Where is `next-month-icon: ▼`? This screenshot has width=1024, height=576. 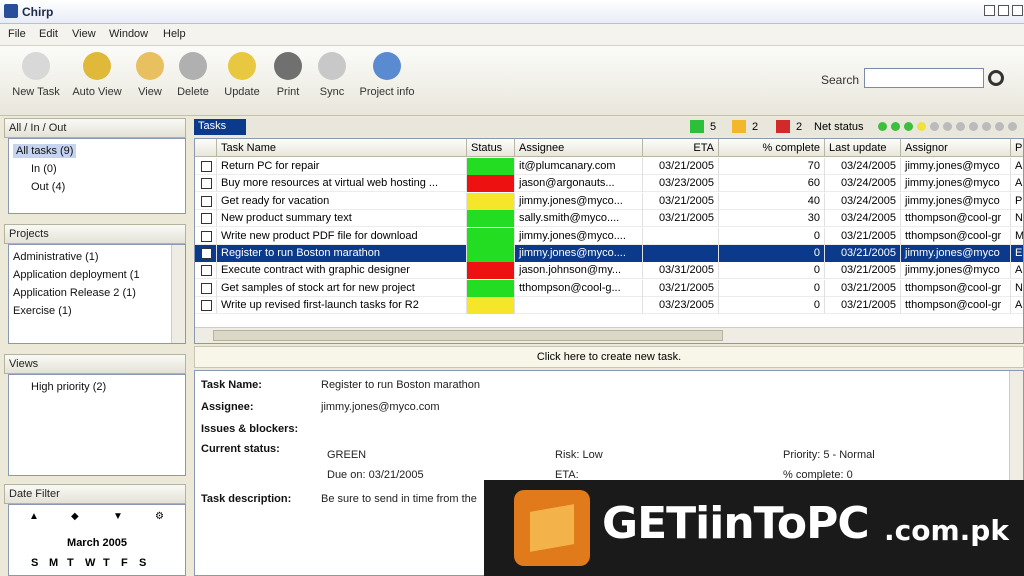 next-month-icon: ▼ is located at coordinates (118, 516).